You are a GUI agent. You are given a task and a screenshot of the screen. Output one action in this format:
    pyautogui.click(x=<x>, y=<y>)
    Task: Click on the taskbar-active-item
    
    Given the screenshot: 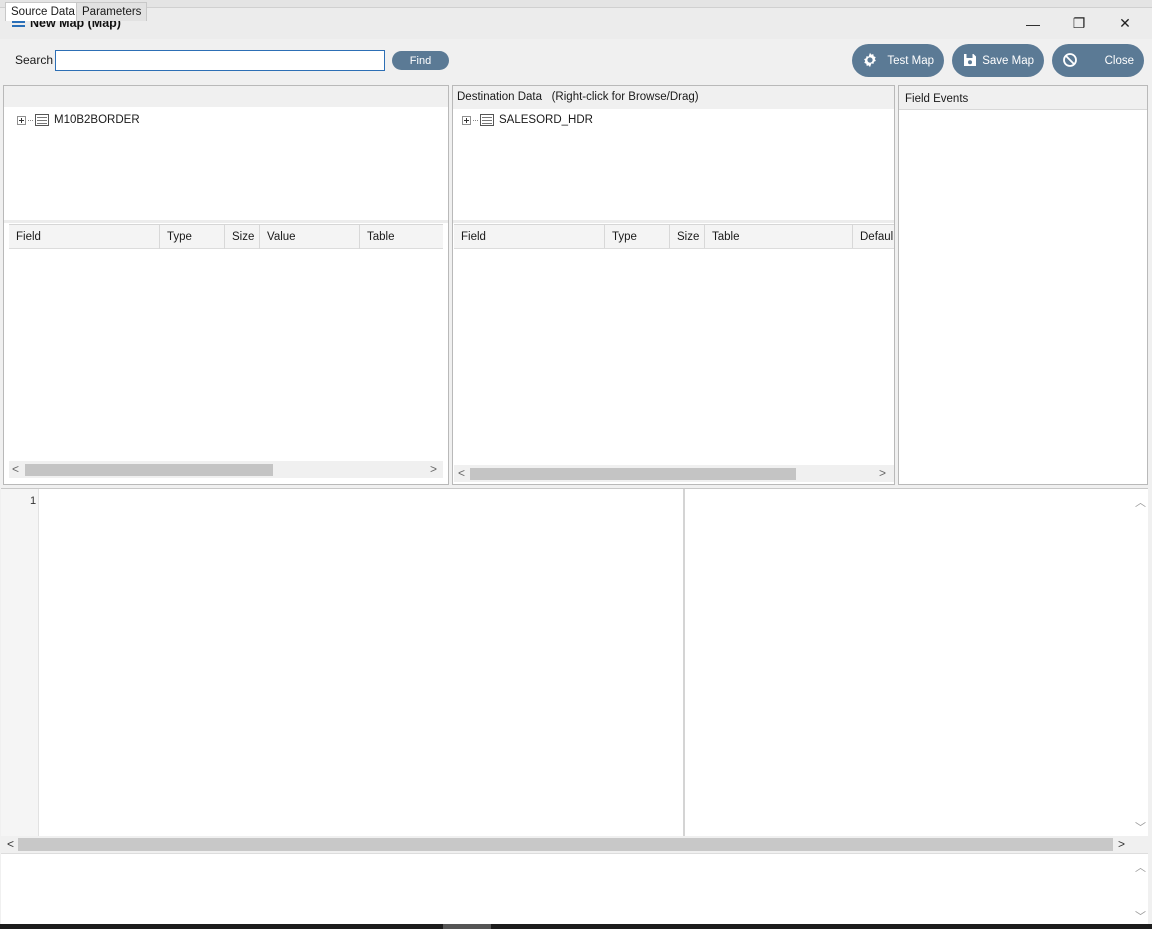 What is the action you would take?
    pyautogui.click(x=467, y=926)
    